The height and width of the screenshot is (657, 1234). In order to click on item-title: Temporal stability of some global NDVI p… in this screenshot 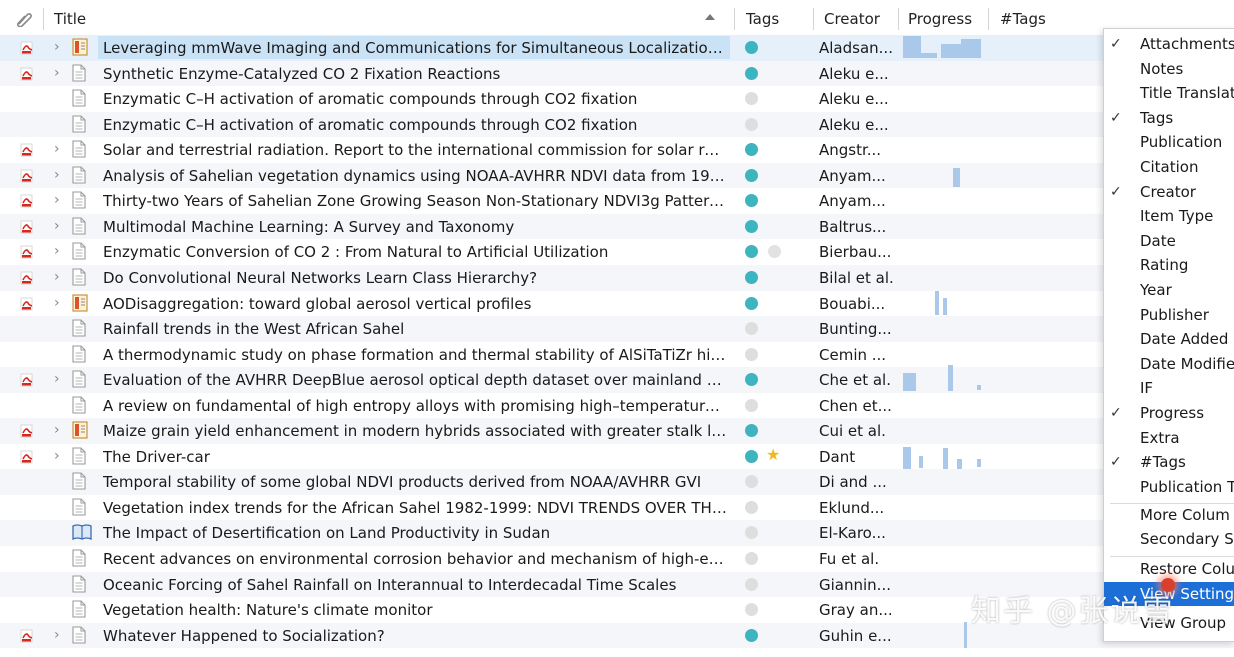, I will do `click(415, 482)`.